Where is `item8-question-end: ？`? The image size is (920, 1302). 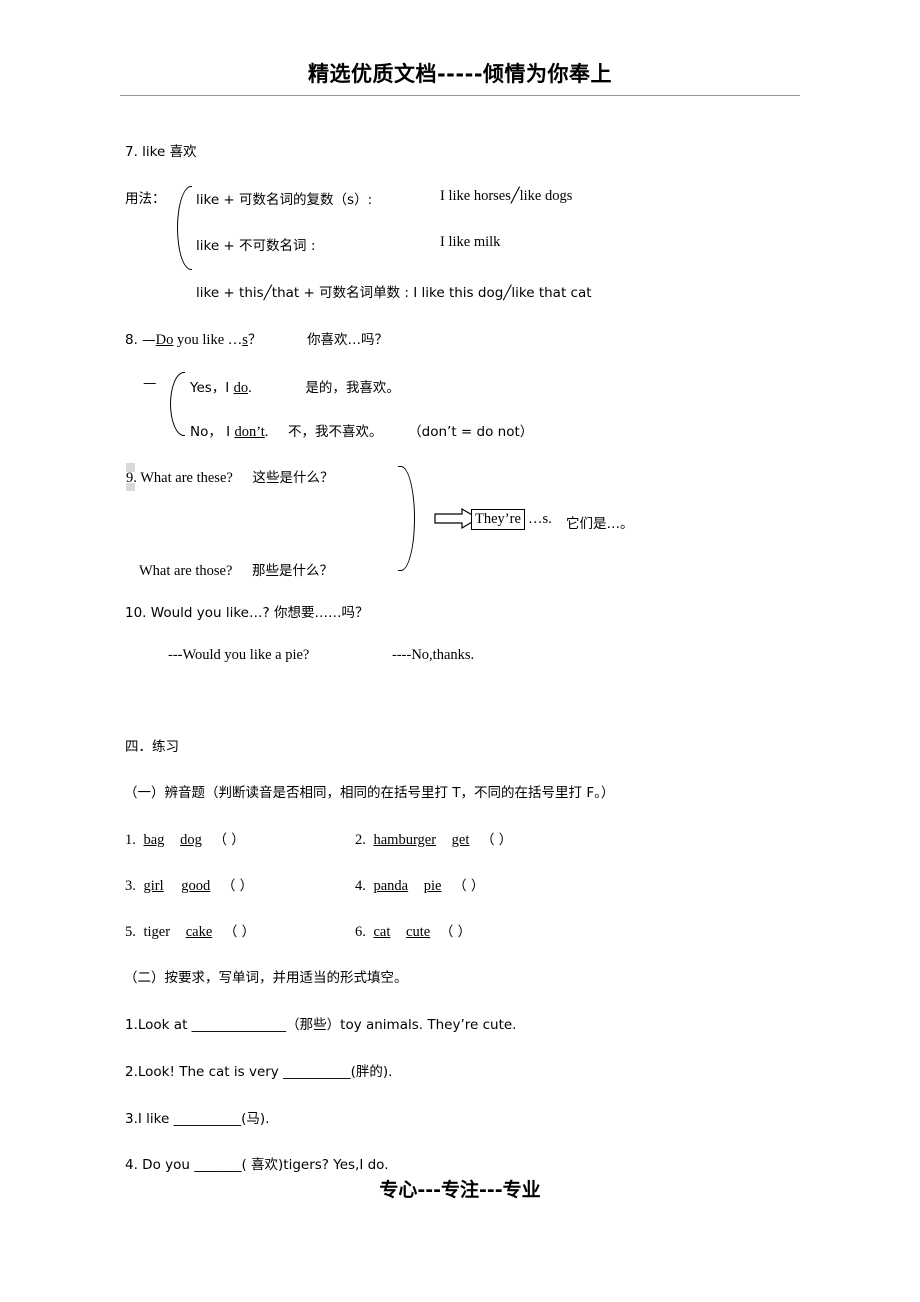 item8-question-end: ？ is located at coordinates (254, 340).